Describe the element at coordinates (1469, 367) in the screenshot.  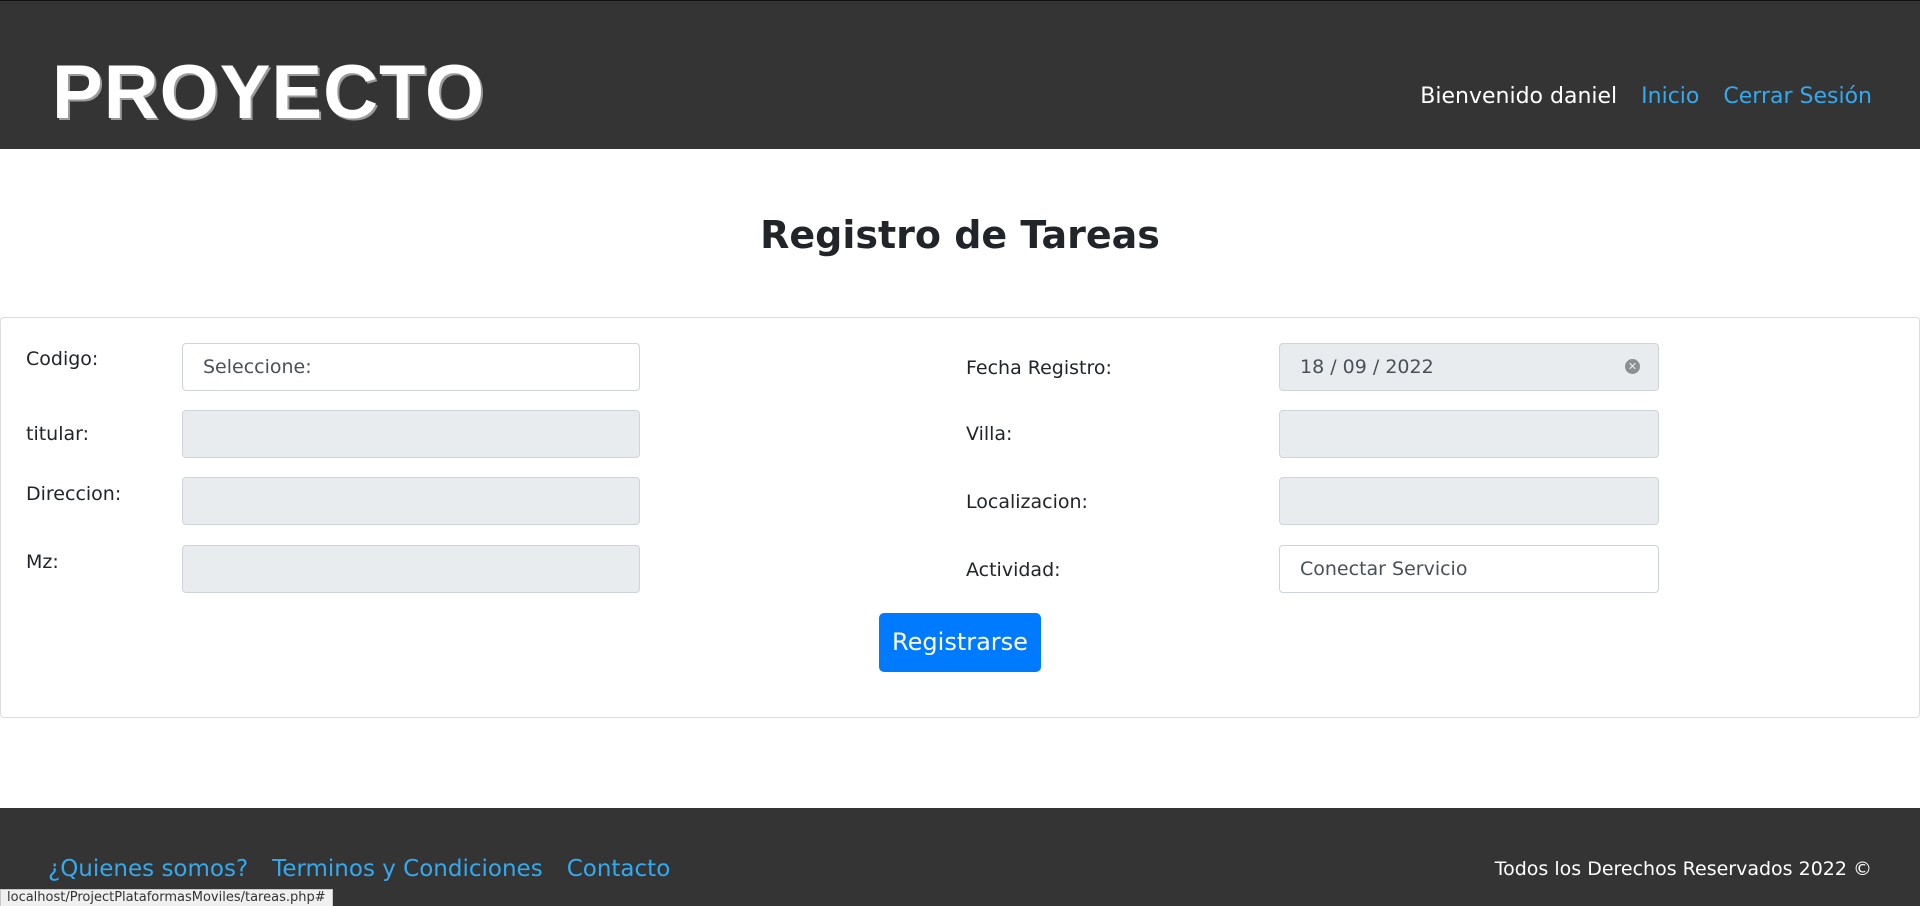
I see `fecha-registro-date-input: 18 / 09 / 2022 ✕` at that location.